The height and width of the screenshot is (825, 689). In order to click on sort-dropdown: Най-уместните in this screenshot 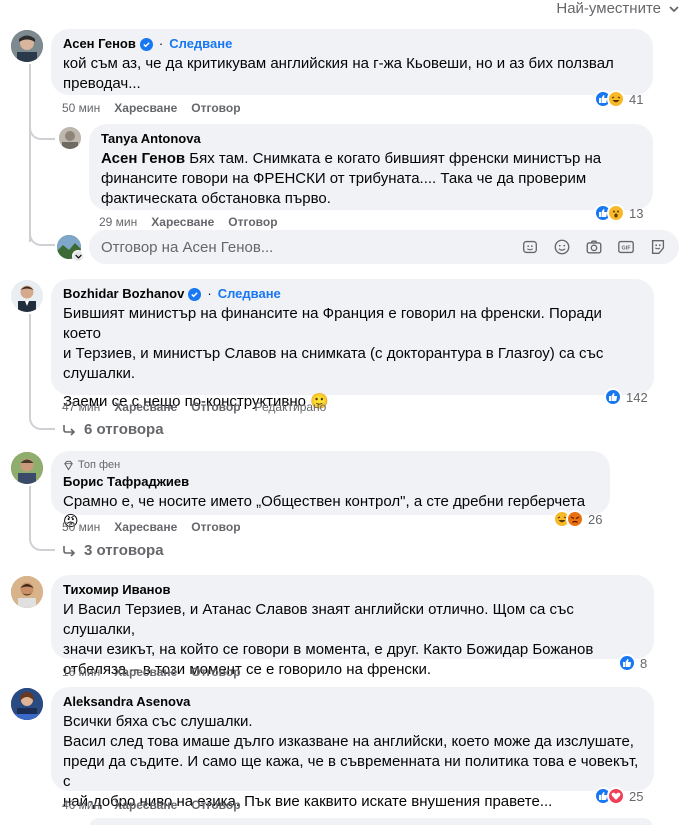, I will do `click(617, 8)`.